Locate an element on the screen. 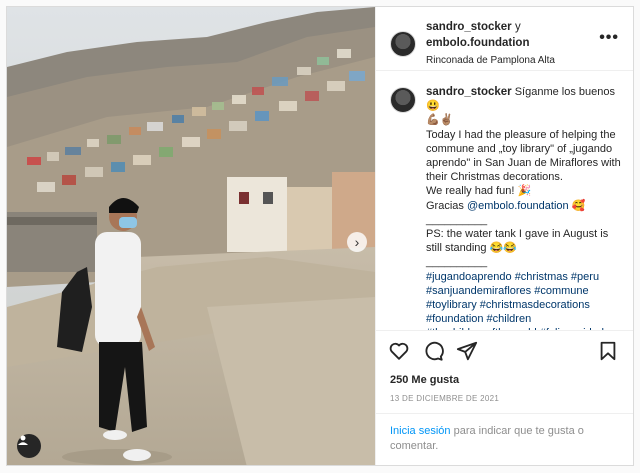 The height and width of the screenshot is (473, 640). bookmark-icon is located at coordinates (608, 351).